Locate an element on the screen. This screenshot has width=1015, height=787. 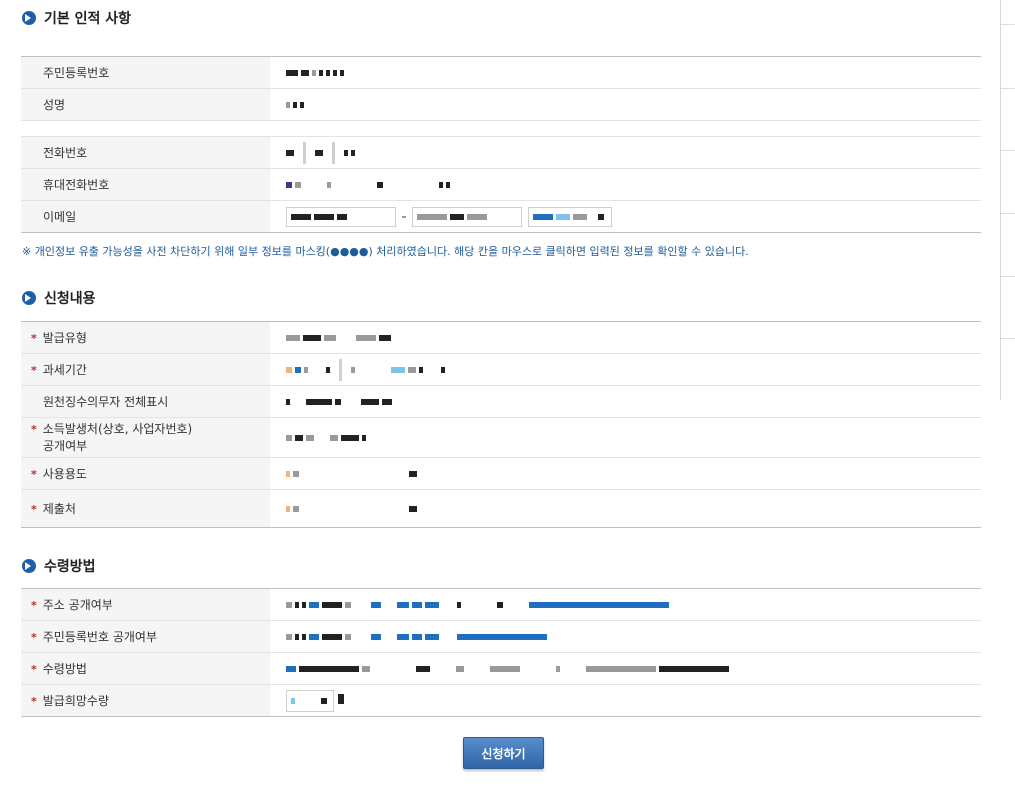
value-rrn is located at coordinates (625, 72).